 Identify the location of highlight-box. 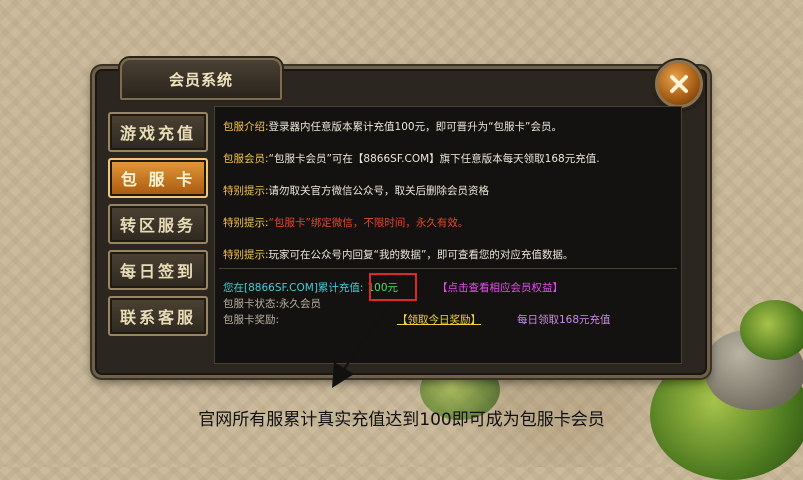
(393, 287).